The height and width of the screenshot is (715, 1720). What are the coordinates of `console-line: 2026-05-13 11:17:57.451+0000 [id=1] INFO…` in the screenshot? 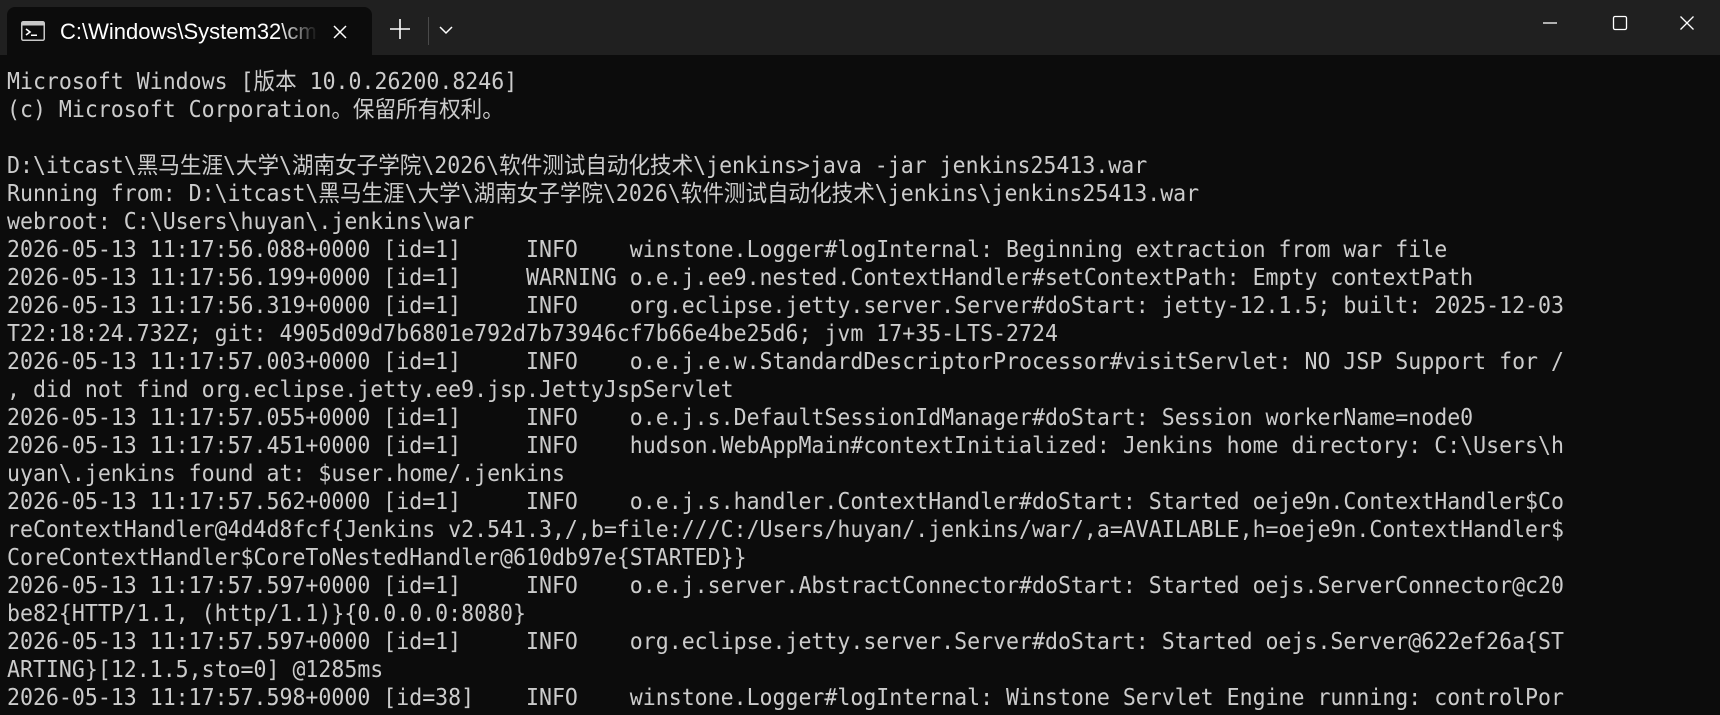 It's located at (785, 446).